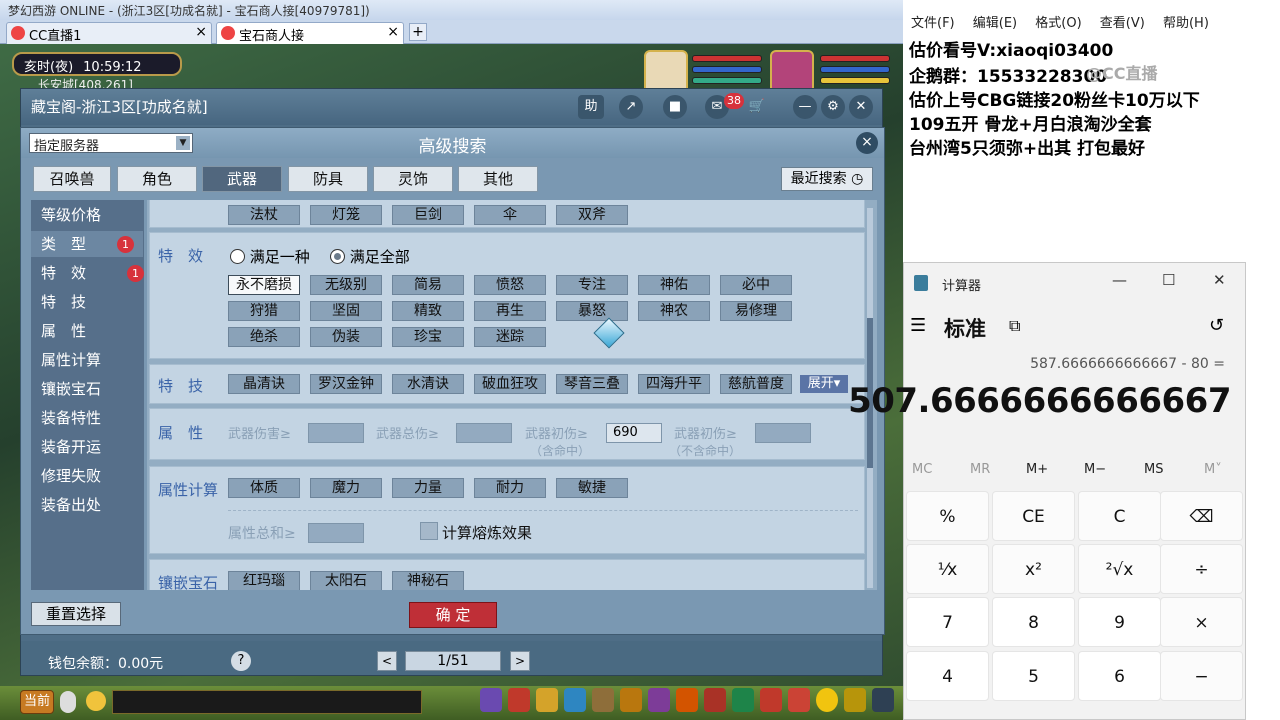 The image size is (1280, 720). What do you see at coordinates (591, 107) in the screenshot?
I see `help-button: 助` at bounding box center [591, 107].